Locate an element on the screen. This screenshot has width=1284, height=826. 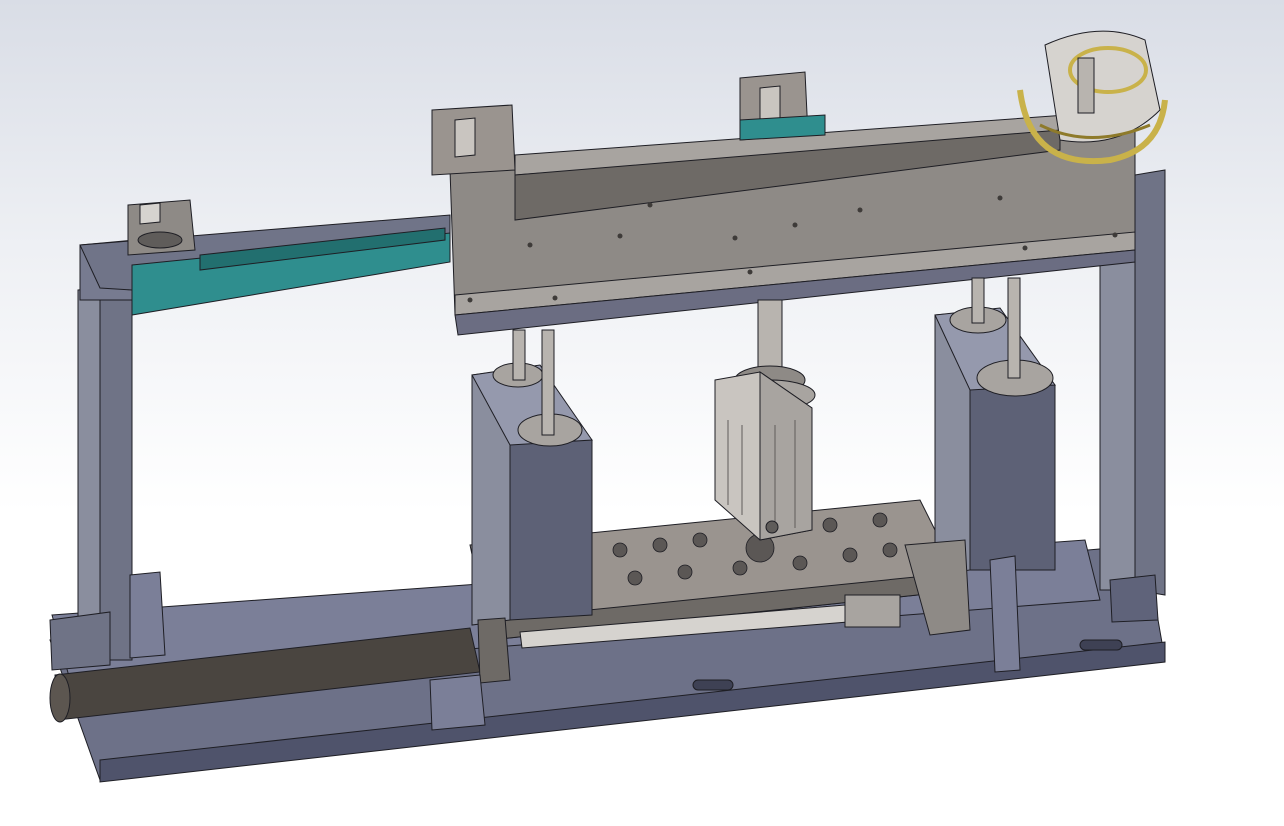
left-fork-bracket is located at coordinates (161, 227).